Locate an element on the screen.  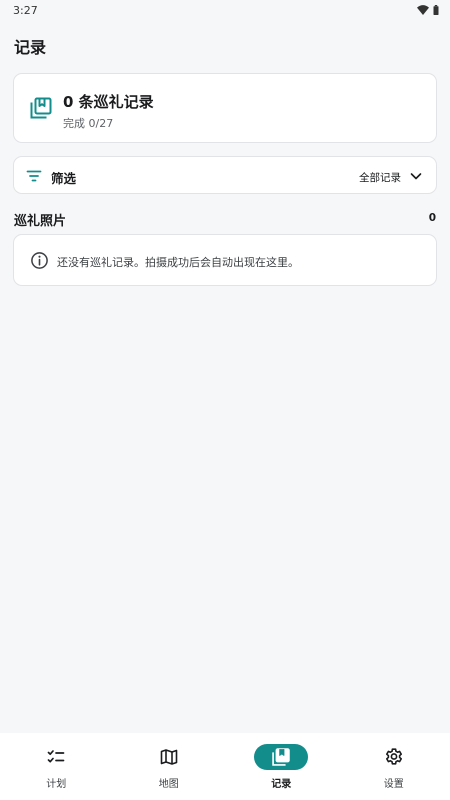
status-icons is located at coordinates (428, 10).